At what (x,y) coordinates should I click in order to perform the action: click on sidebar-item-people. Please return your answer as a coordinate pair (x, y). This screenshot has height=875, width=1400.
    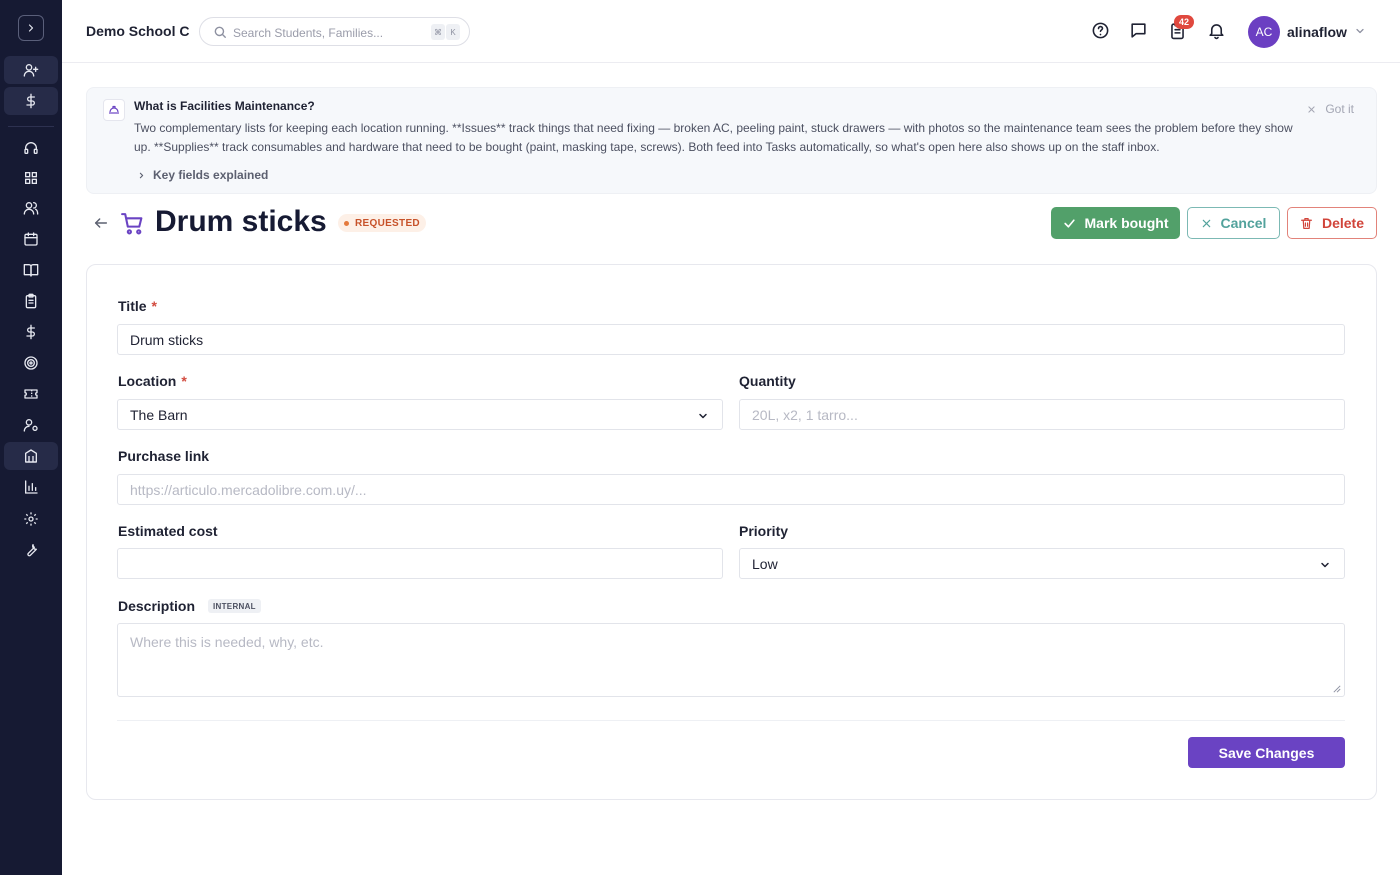
    Looking at the image, I should click on (31, 208).